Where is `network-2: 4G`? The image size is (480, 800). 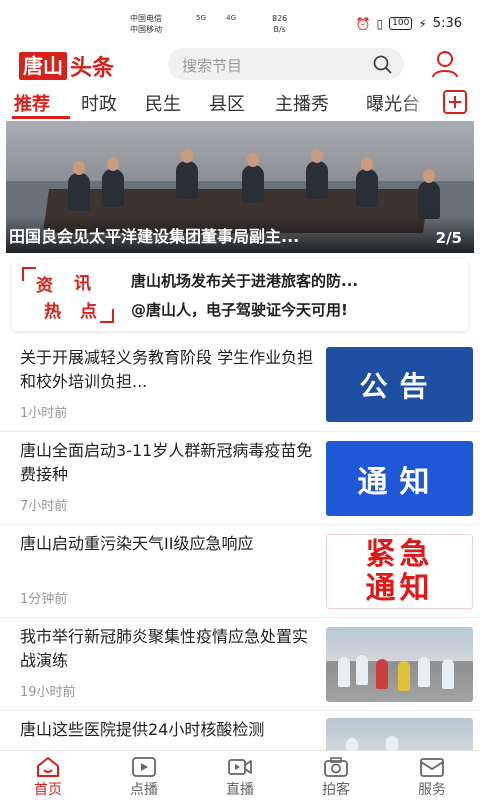 network-2: 4G is located at coordinates (231, 18).